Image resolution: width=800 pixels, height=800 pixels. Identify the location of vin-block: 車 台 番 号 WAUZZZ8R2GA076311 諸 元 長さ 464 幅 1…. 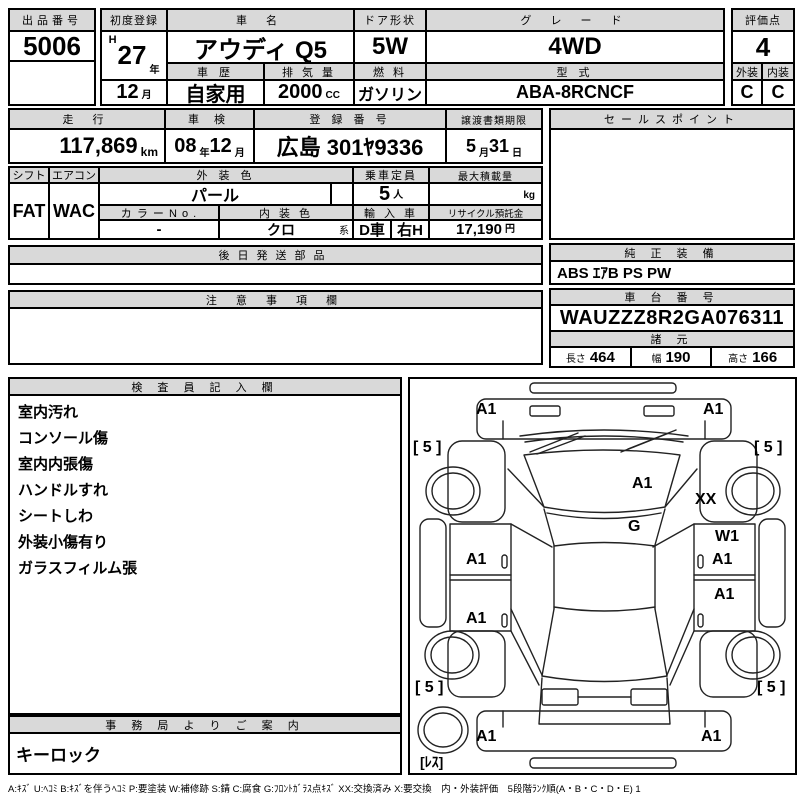
(672, 328).